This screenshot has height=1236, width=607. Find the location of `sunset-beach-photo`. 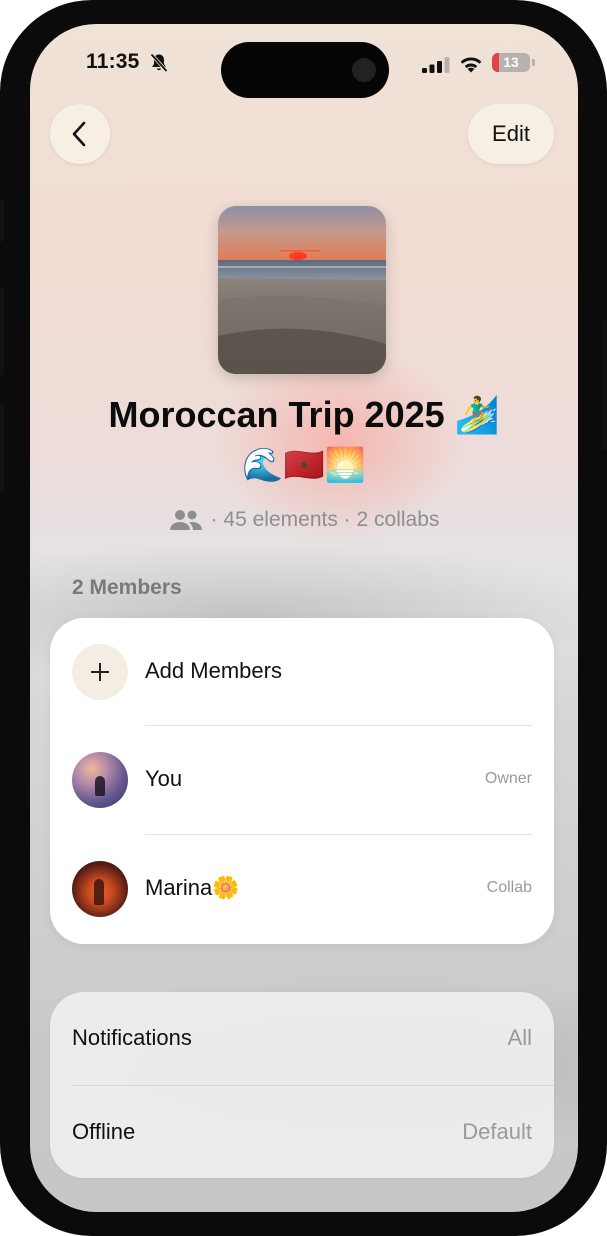

sunset-beach-photo is located at coordinates (302, 290).